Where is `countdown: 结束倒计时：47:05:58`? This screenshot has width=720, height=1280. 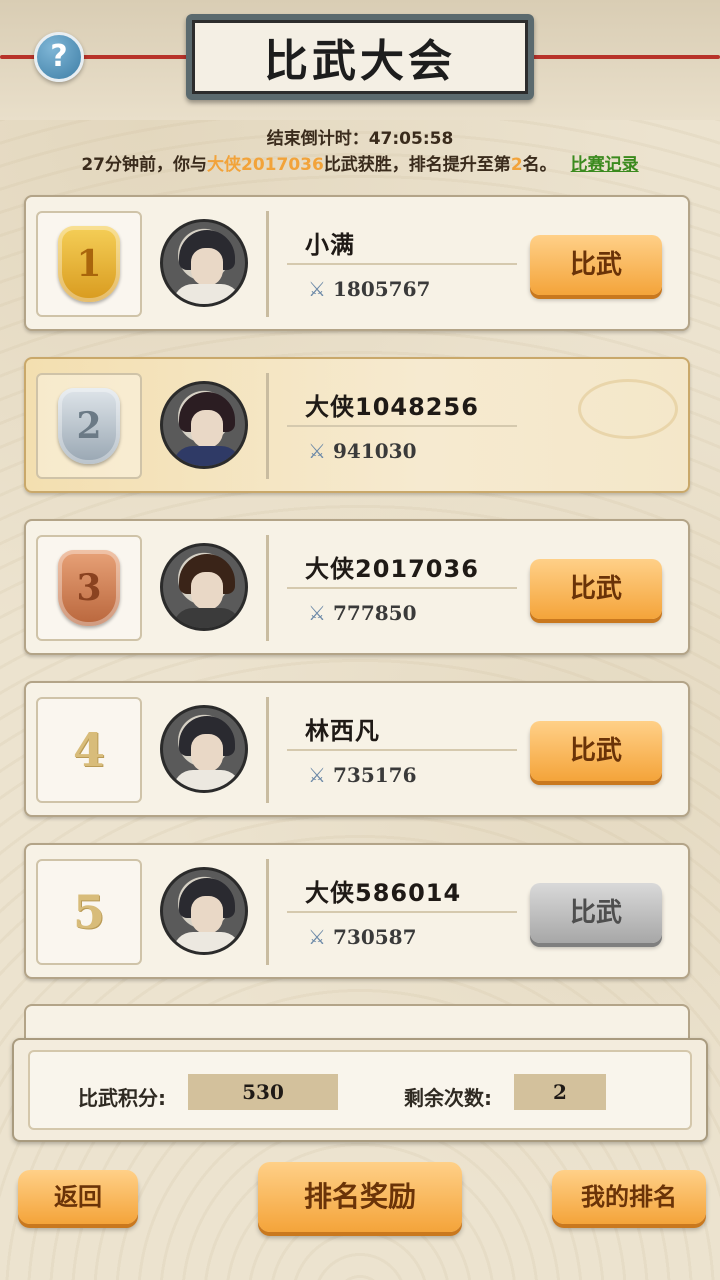 countdown: 结束倒计时：47:05:58 is located at coordinates (360, 136).